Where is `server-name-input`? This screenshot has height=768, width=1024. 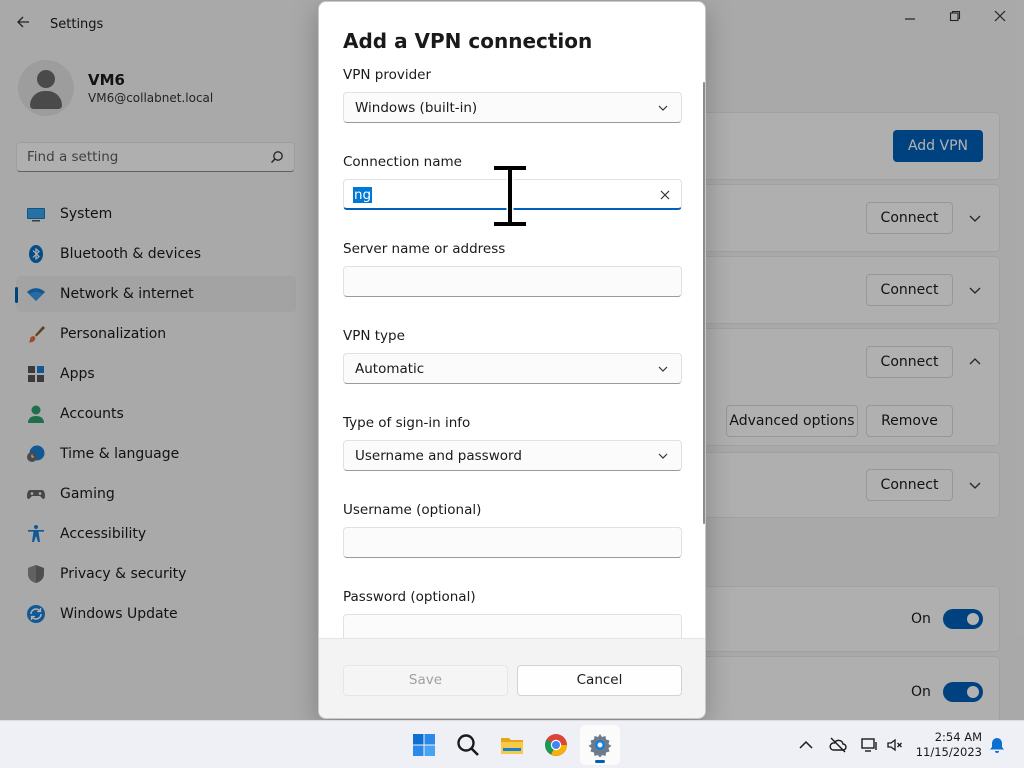
server-name-input is located at coordinates (512, 281).